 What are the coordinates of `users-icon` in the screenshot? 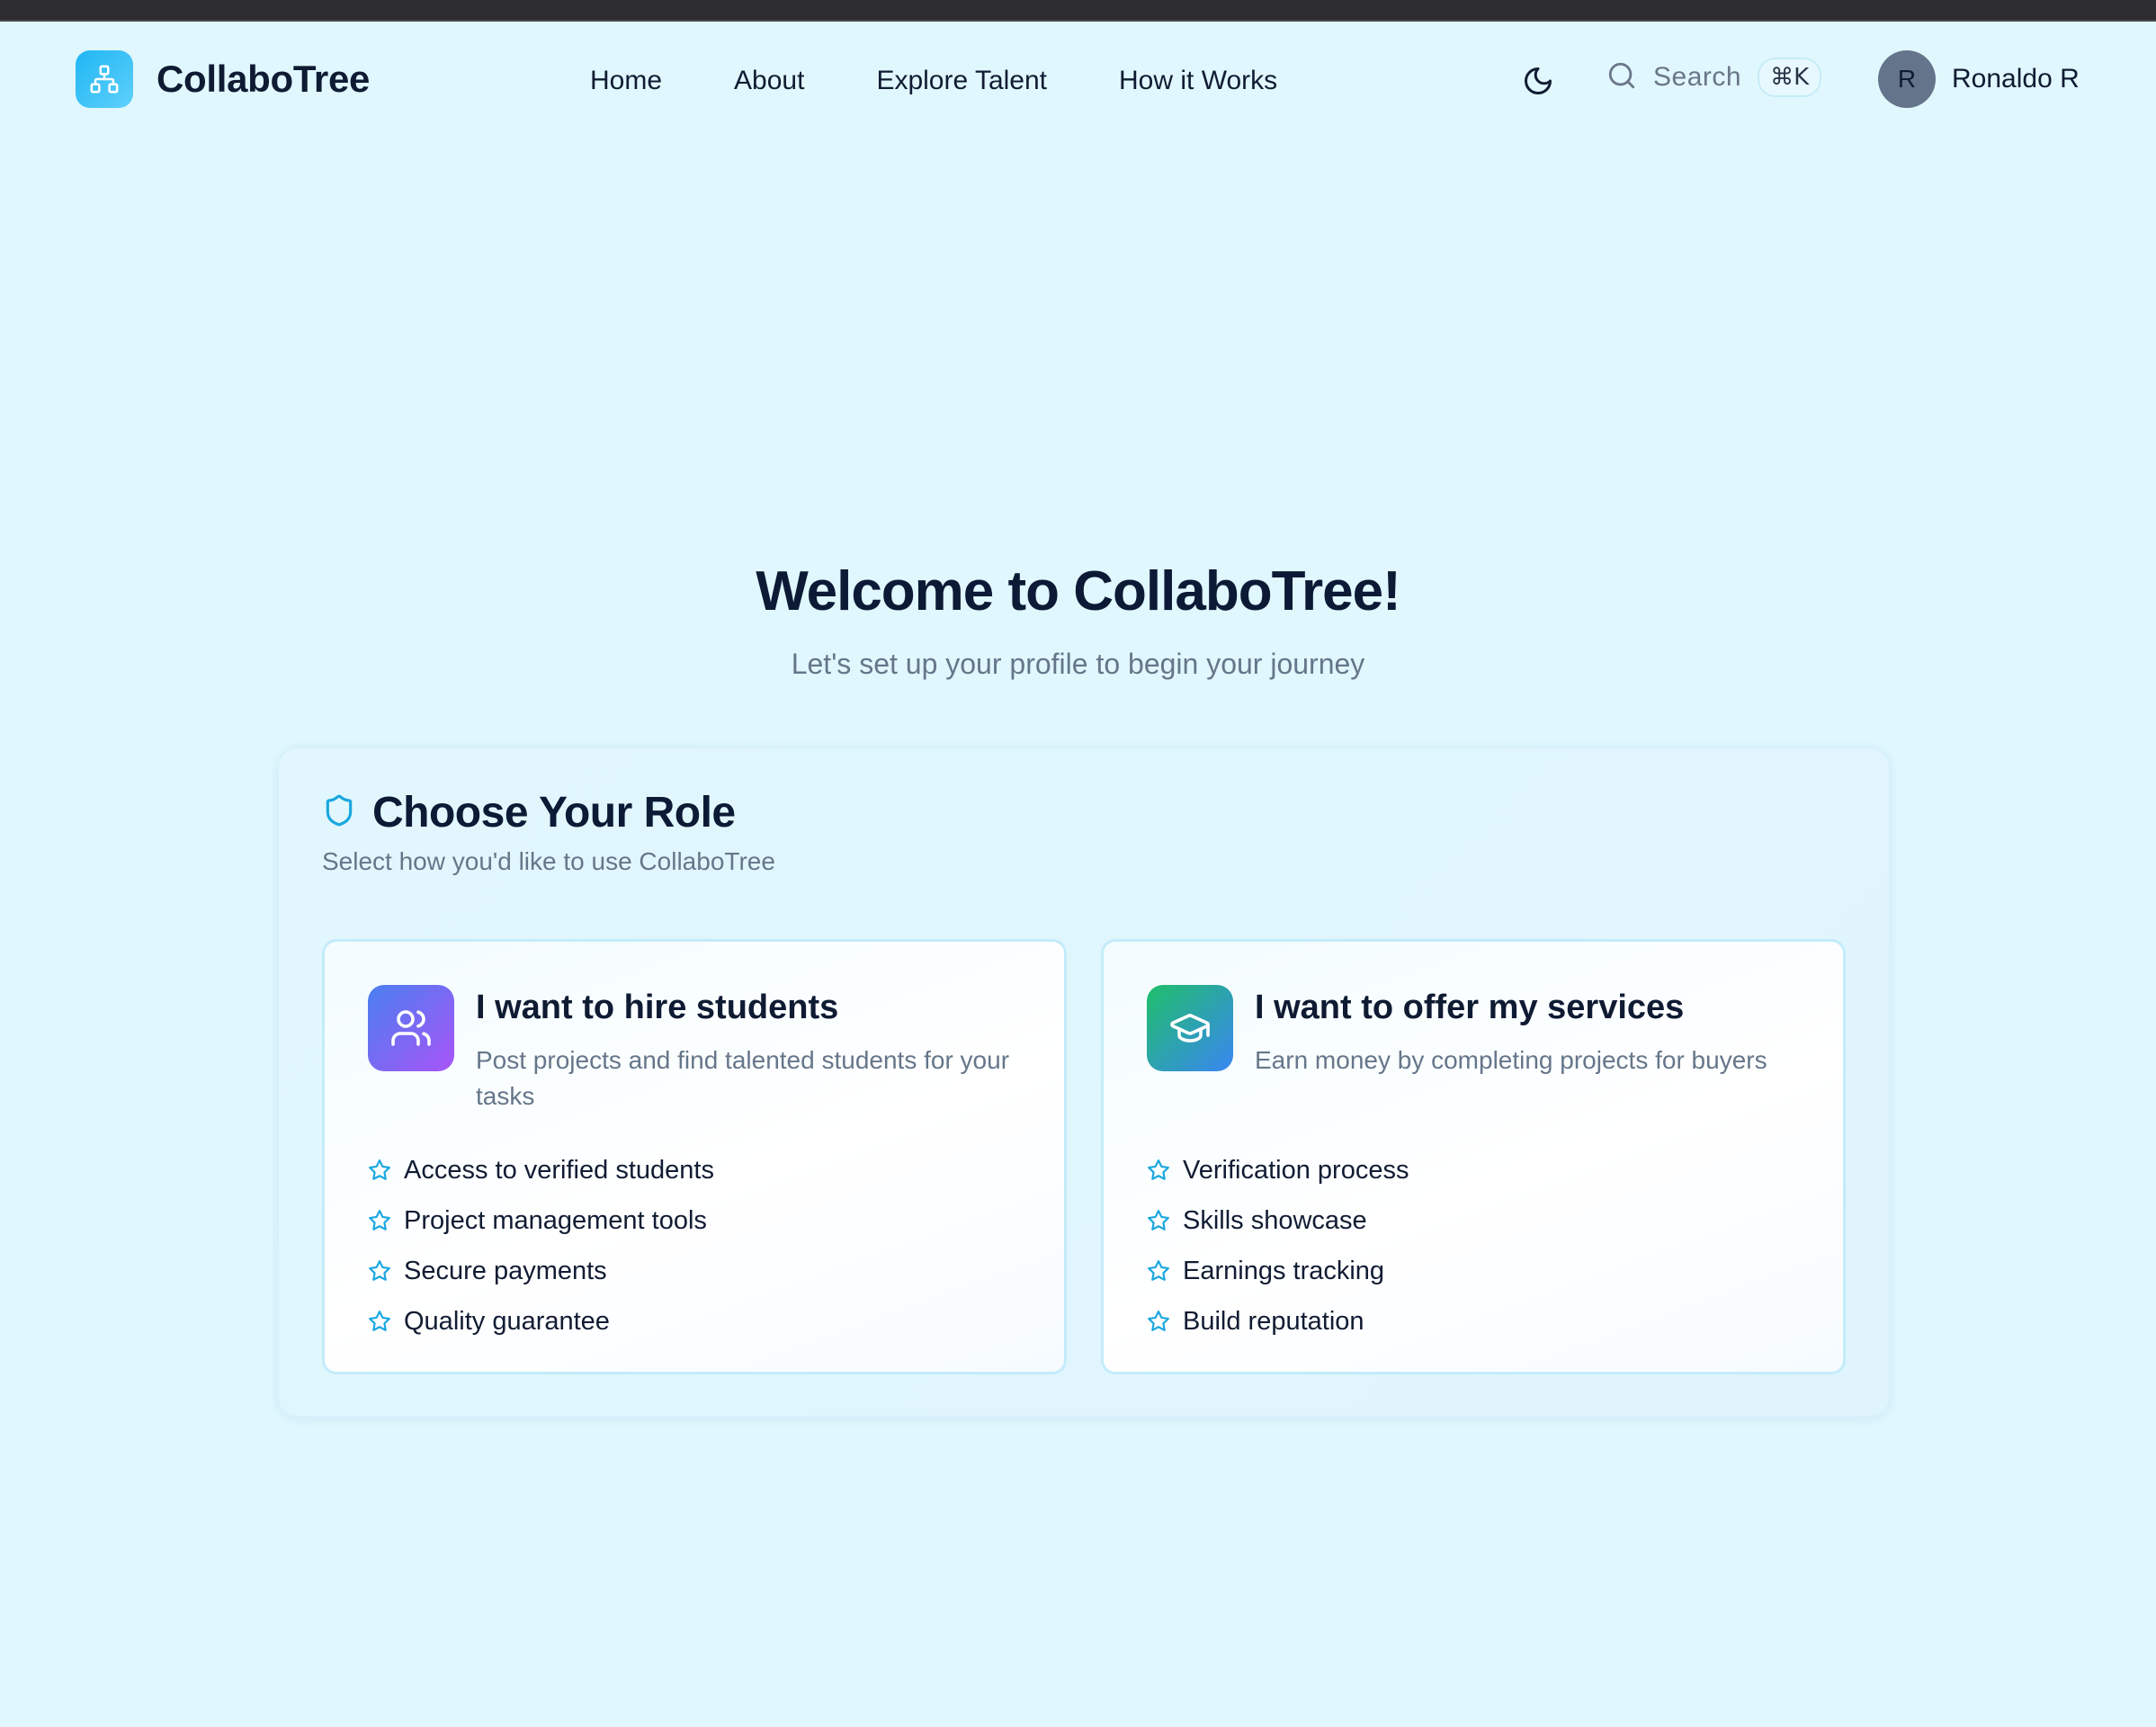 It's located at (411, 1028).